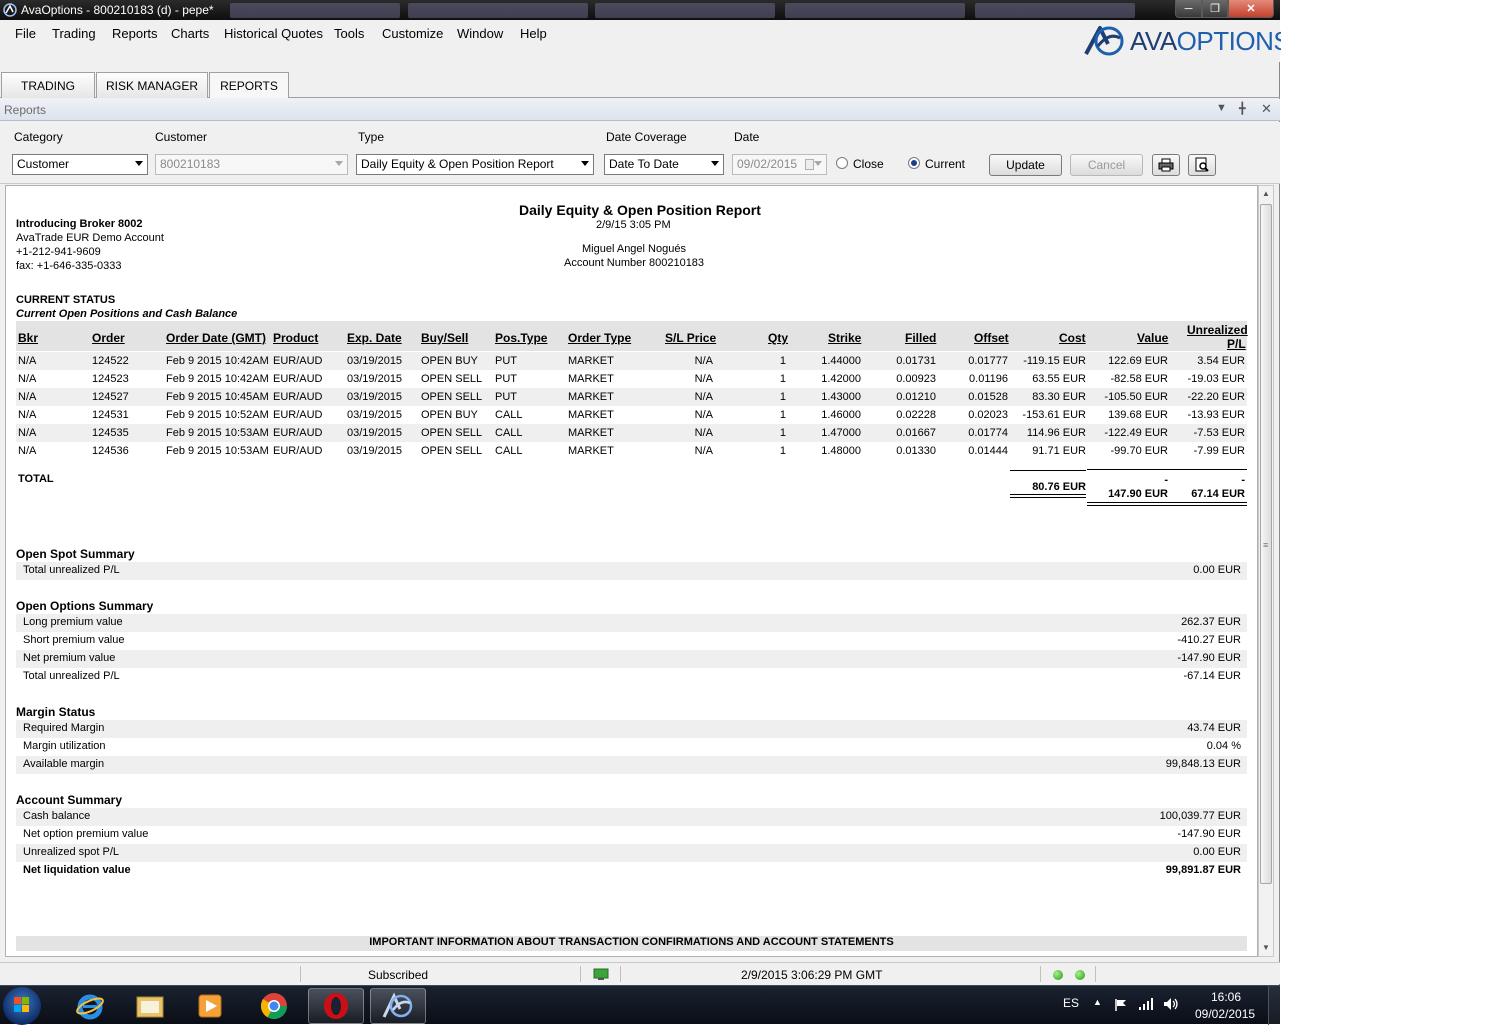 This screenshot has width=1500, height=1025. I want to click on maximize-button: ❐, so click(1215, 9).